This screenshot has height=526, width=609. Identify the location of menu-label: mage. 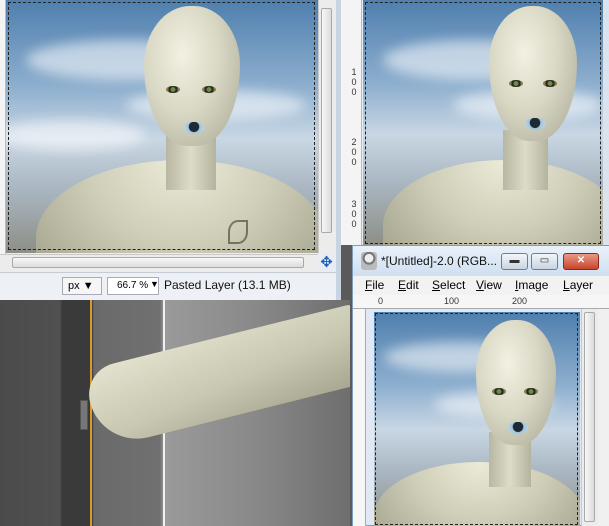
(533, 285).